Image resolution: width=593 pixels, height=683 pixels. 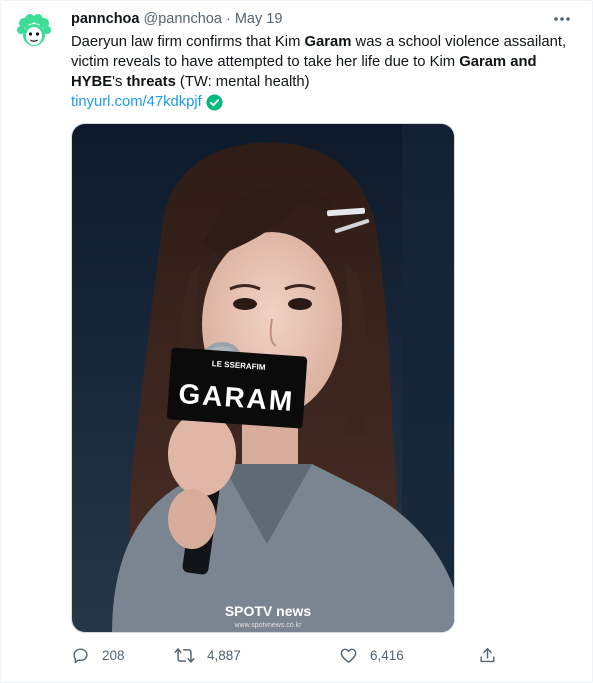 I want to click on link-line: tinyurl.com/47kdkpjf, so click(x=147, y=102).